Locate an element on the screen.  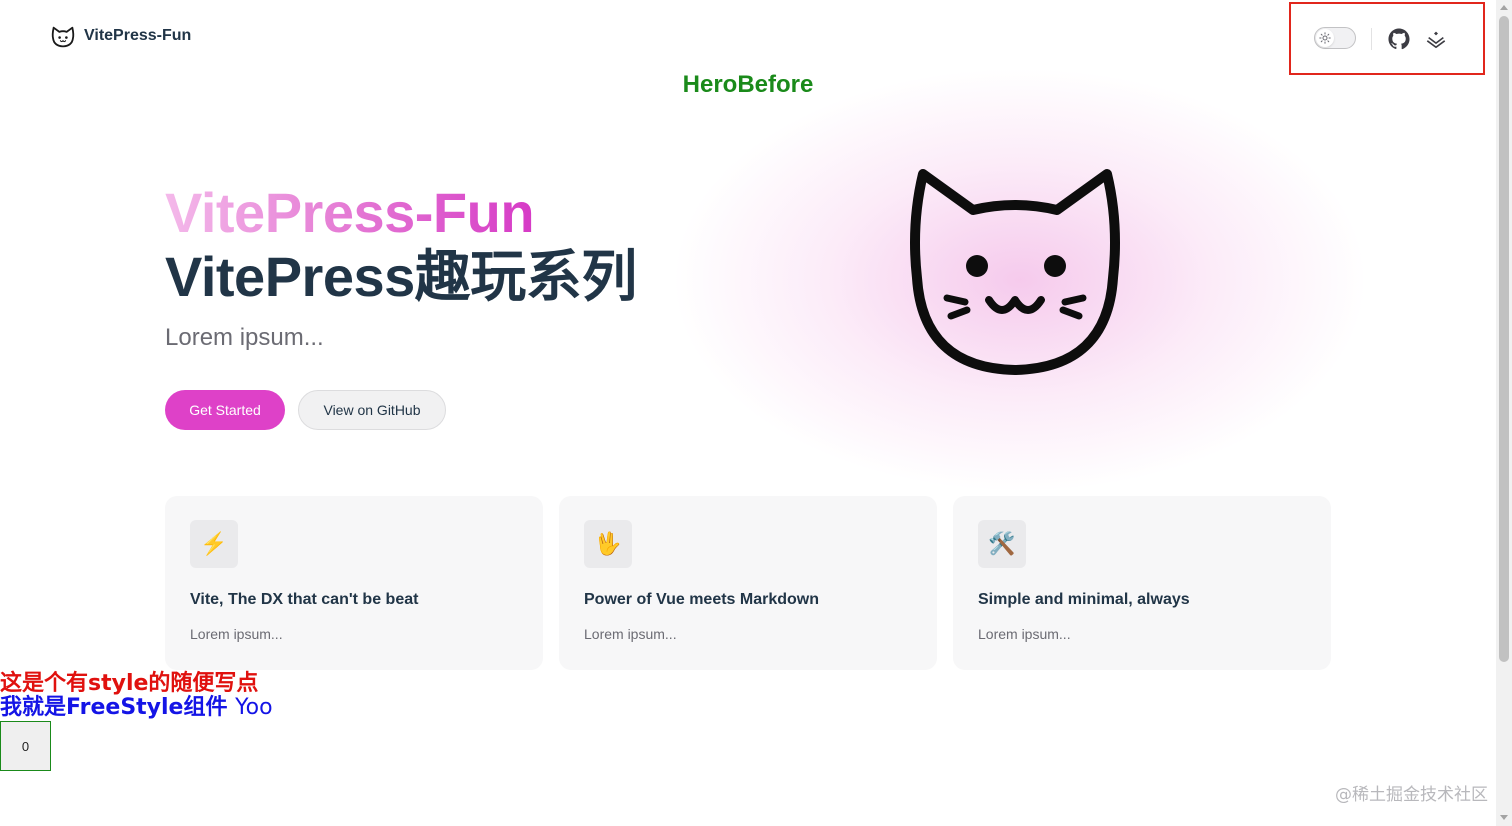
juejin-icon is located at coordinates (1436, 40).